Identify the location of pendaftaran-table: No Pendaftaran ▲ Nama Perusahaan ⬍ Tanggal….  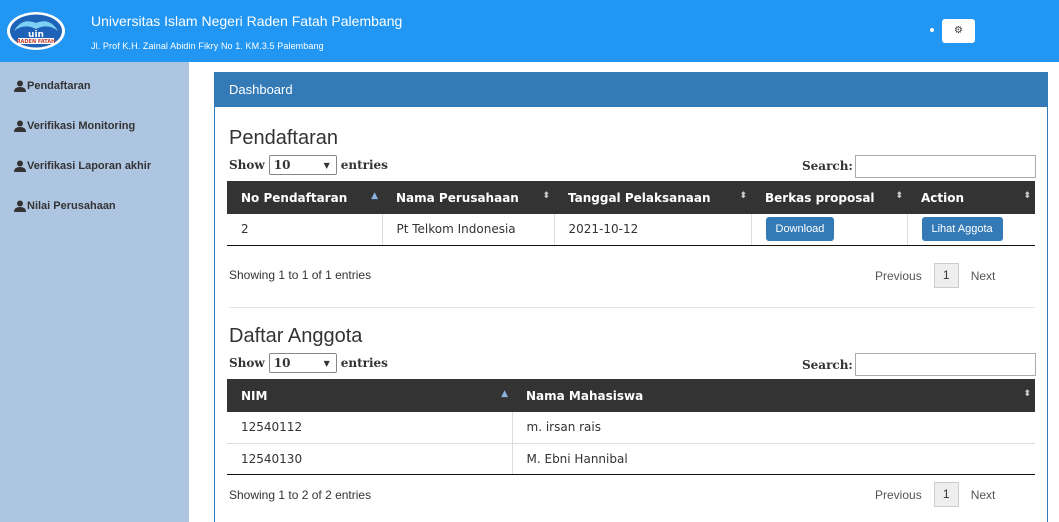
(631, 213).